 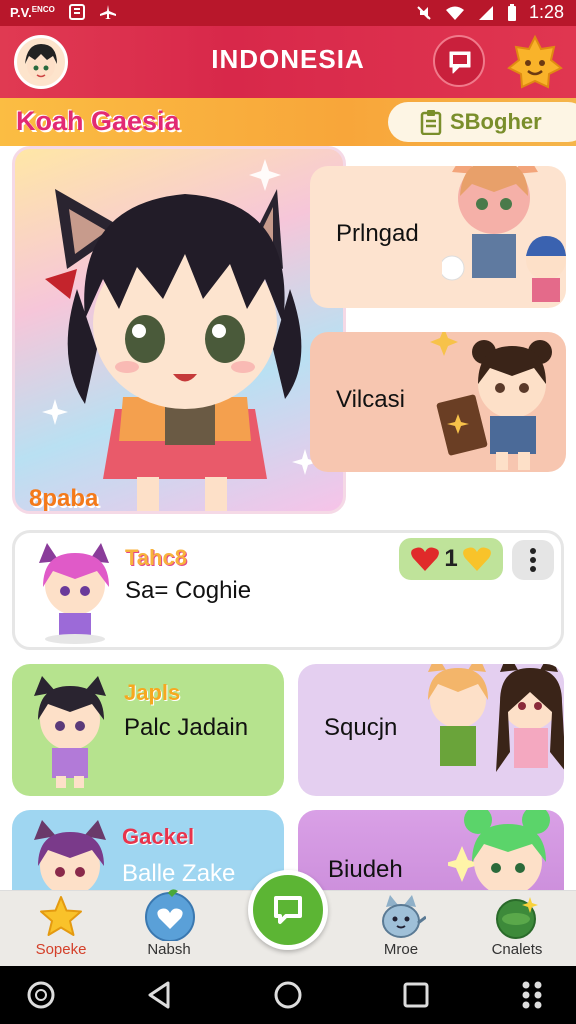 What do you see at coordinates (496, 121) in the screenshot?
I see `banner-pill-label: SBogher` at bounding box center [496, 121].